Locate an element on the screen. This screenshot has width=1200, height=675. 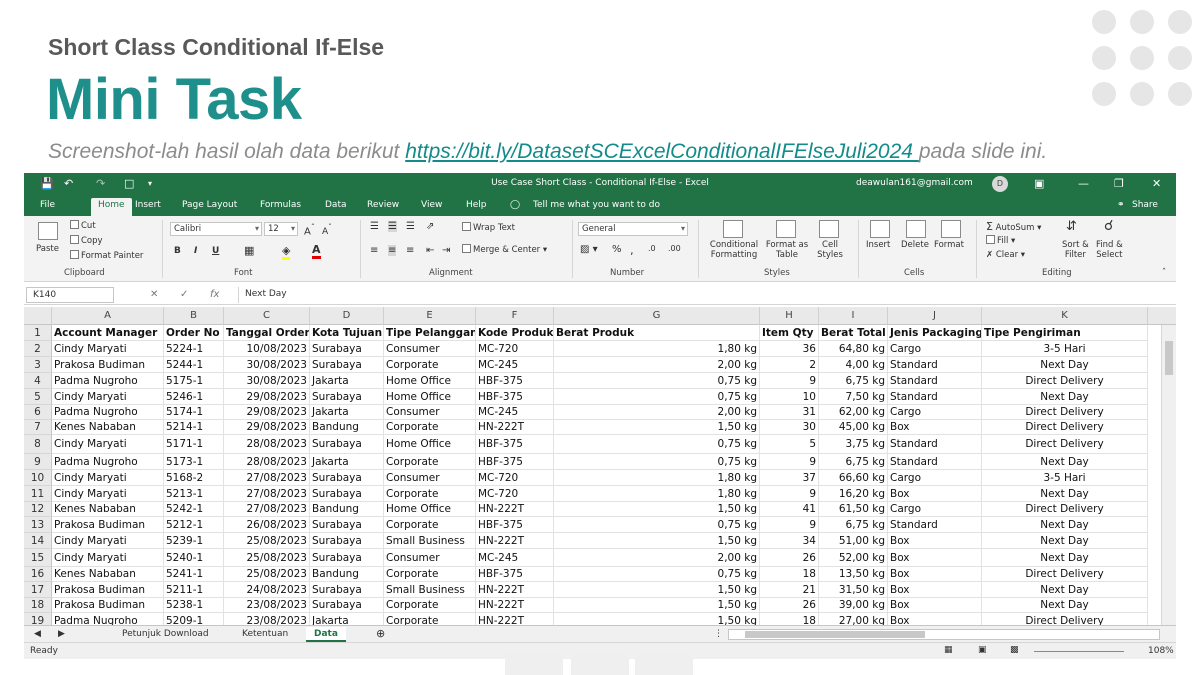
conditional-formatting-button: Conditional Formatting is located at coordinates (734, 250).